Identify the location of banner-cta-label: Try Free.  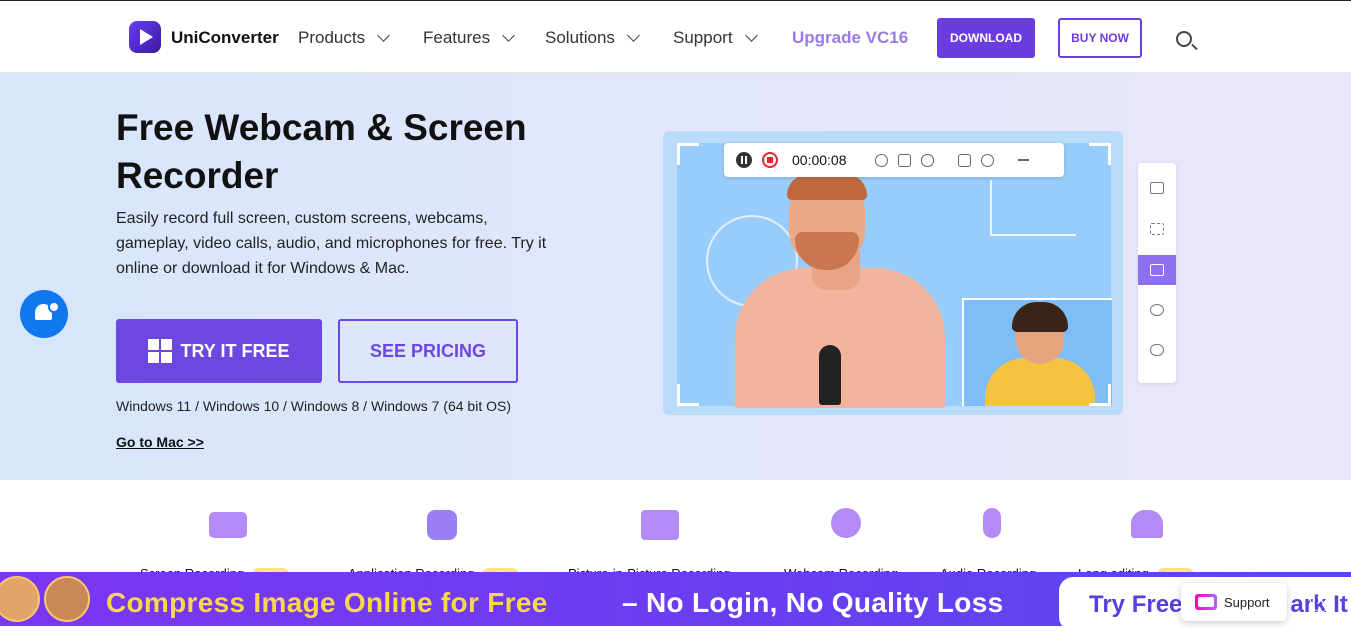
(1136, 604).